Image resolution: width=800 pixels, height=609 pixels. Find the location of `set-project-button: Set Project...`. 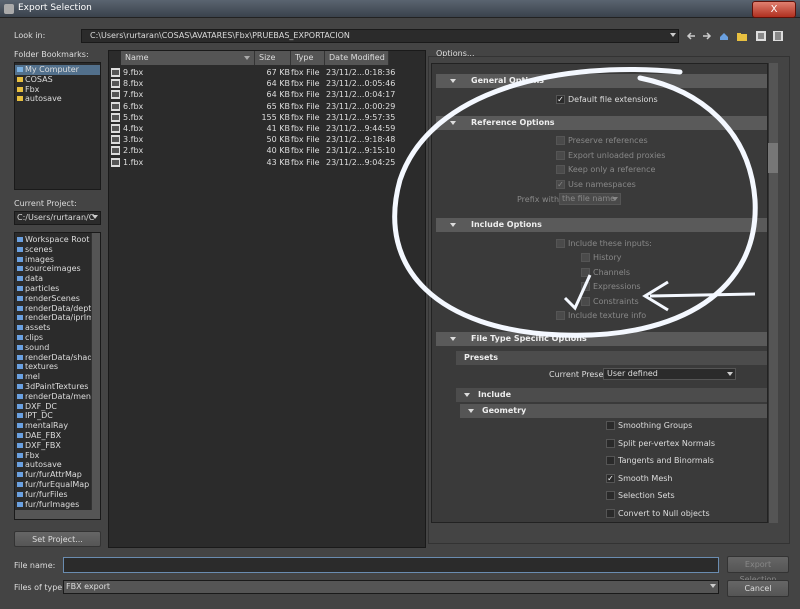

set-project-button: Set Project... is located at coordinates (57, 539).